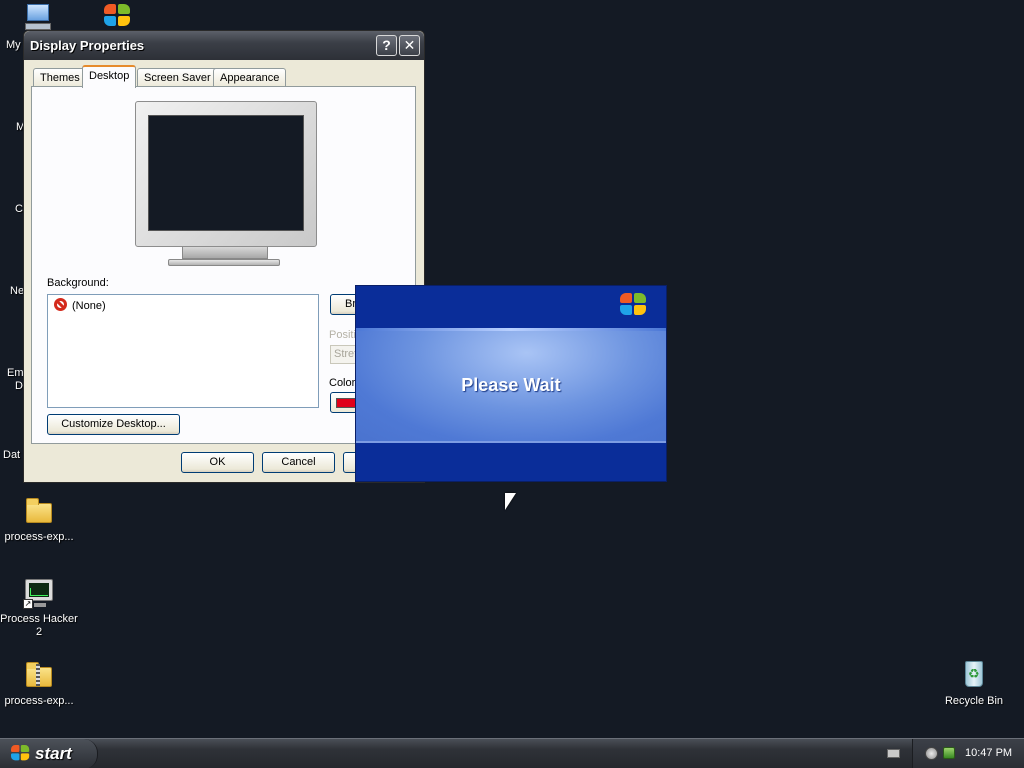 The width and height of the screenshot is (1024, 768). What do you see at coordinates (511, 462) in the screenshot?
I see `splash-bottom-band` at bounding box center [511, 462].